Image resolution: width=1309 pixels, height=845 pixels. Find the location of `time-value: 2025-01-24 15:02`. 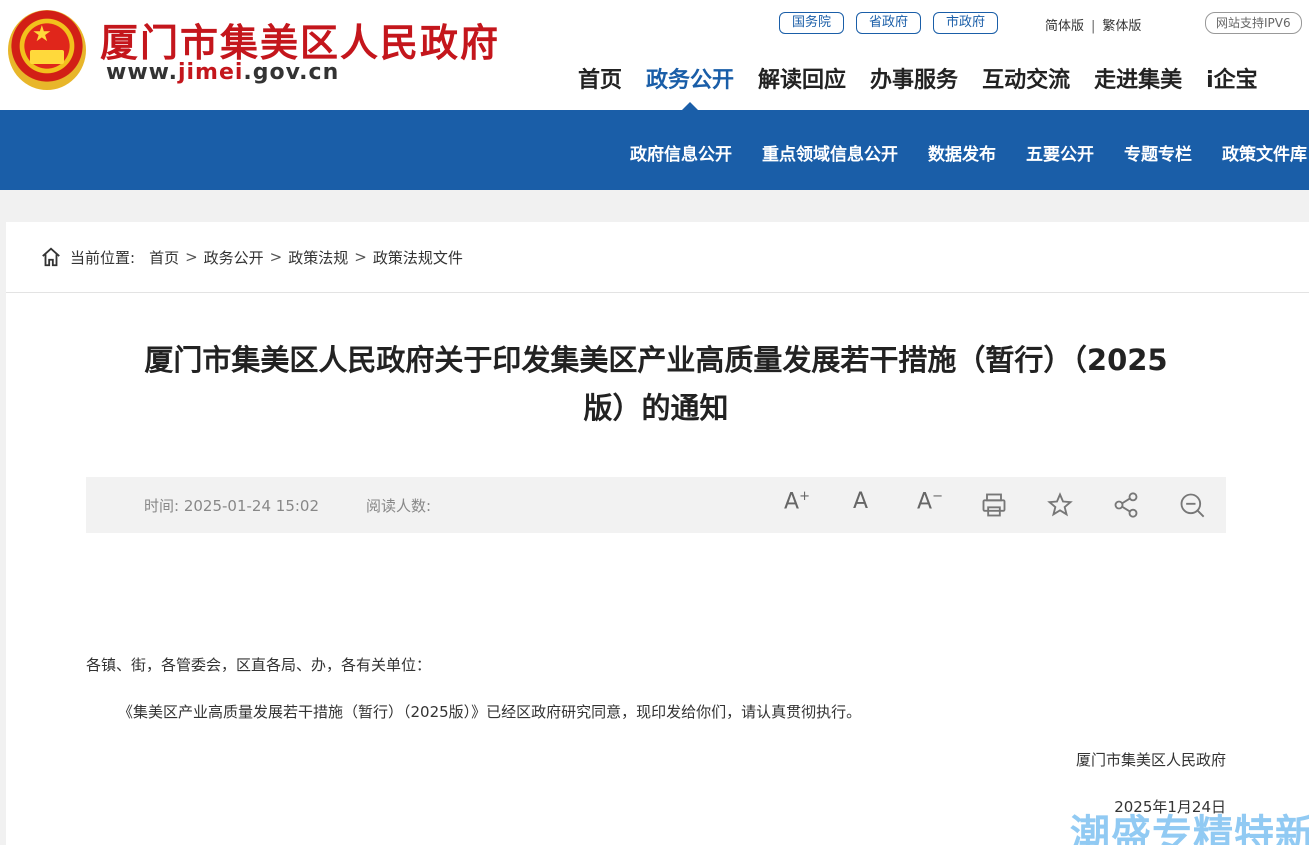

time-value: 2025-01-24 15:02 is located at coordinates (251, 506).